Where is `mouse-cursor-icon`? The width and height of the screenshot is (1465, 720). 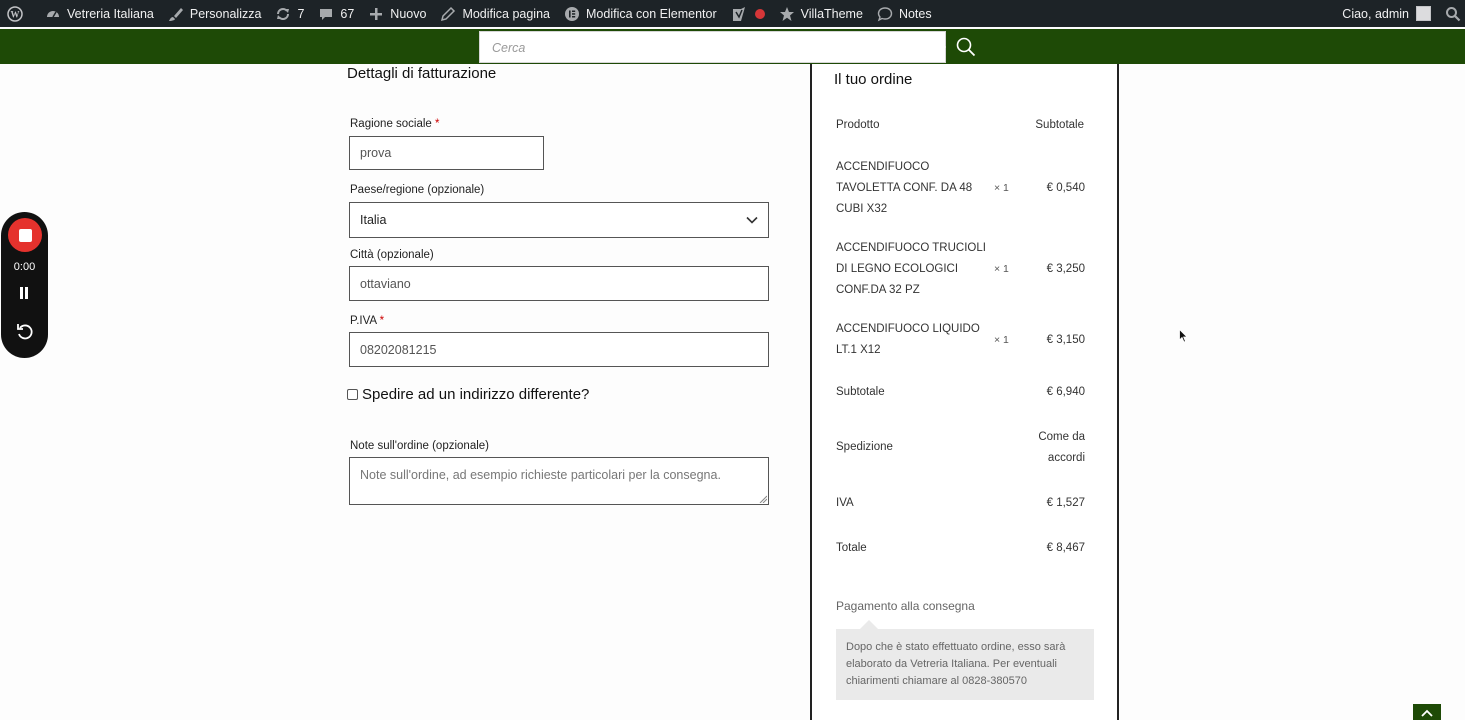 mouse-cursor-icon is located at coordinates (1183, 336).